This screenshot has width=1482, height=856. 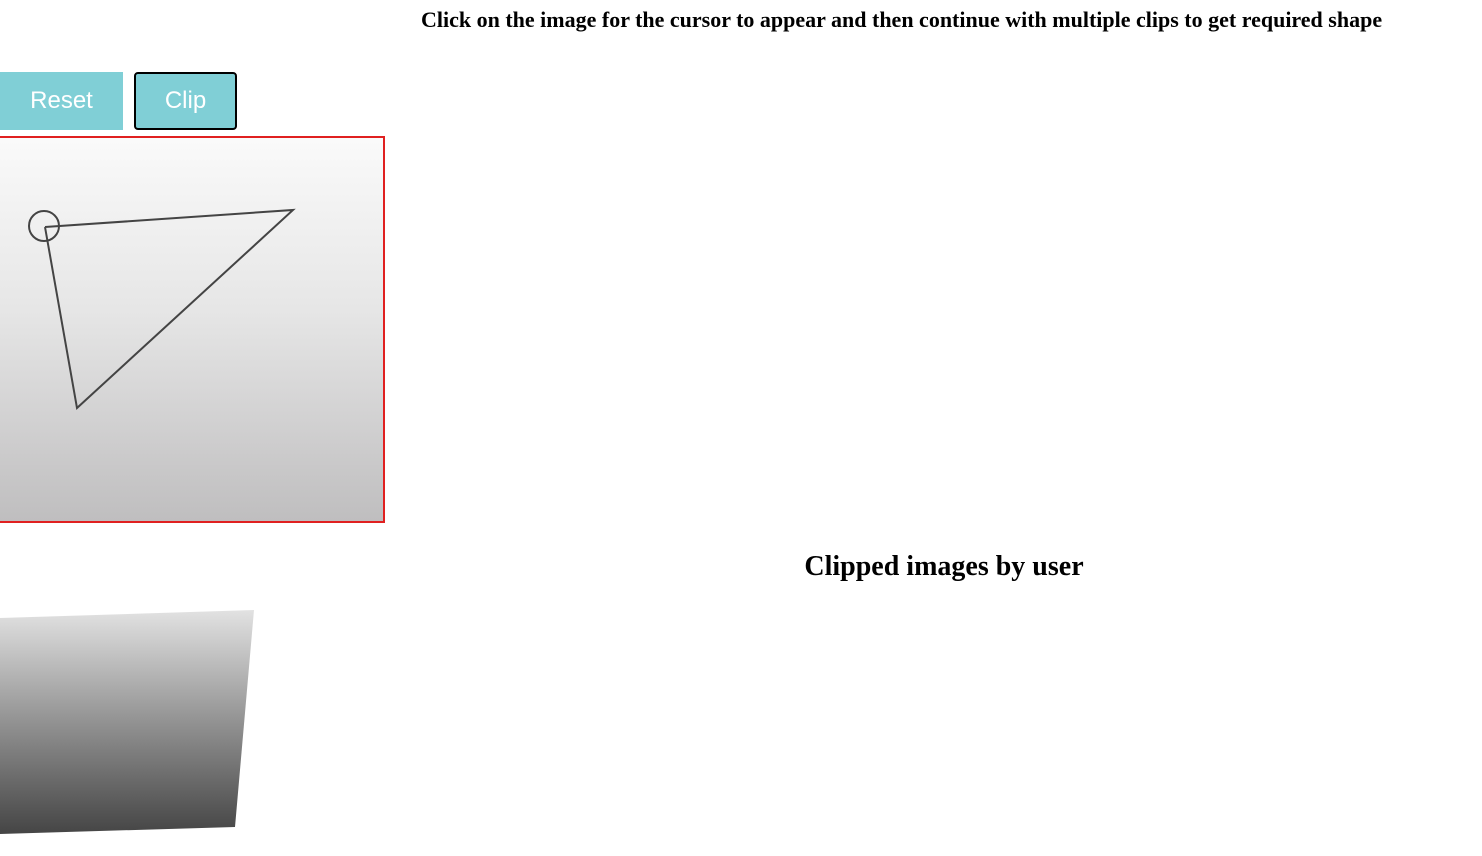 I want to click on clipped-images-gallery, so click(x=150, y=725).